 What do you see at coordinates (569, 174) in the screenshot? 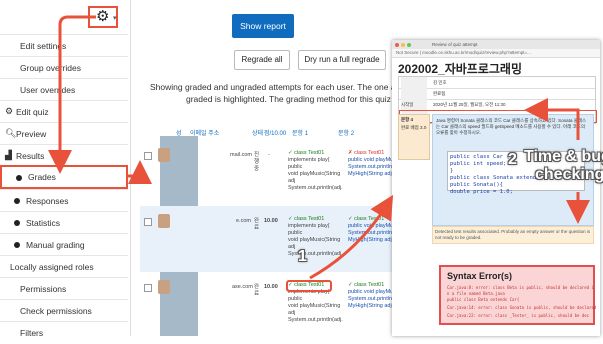
I see `callout-checking: checking` at bounding box center [569, 174].